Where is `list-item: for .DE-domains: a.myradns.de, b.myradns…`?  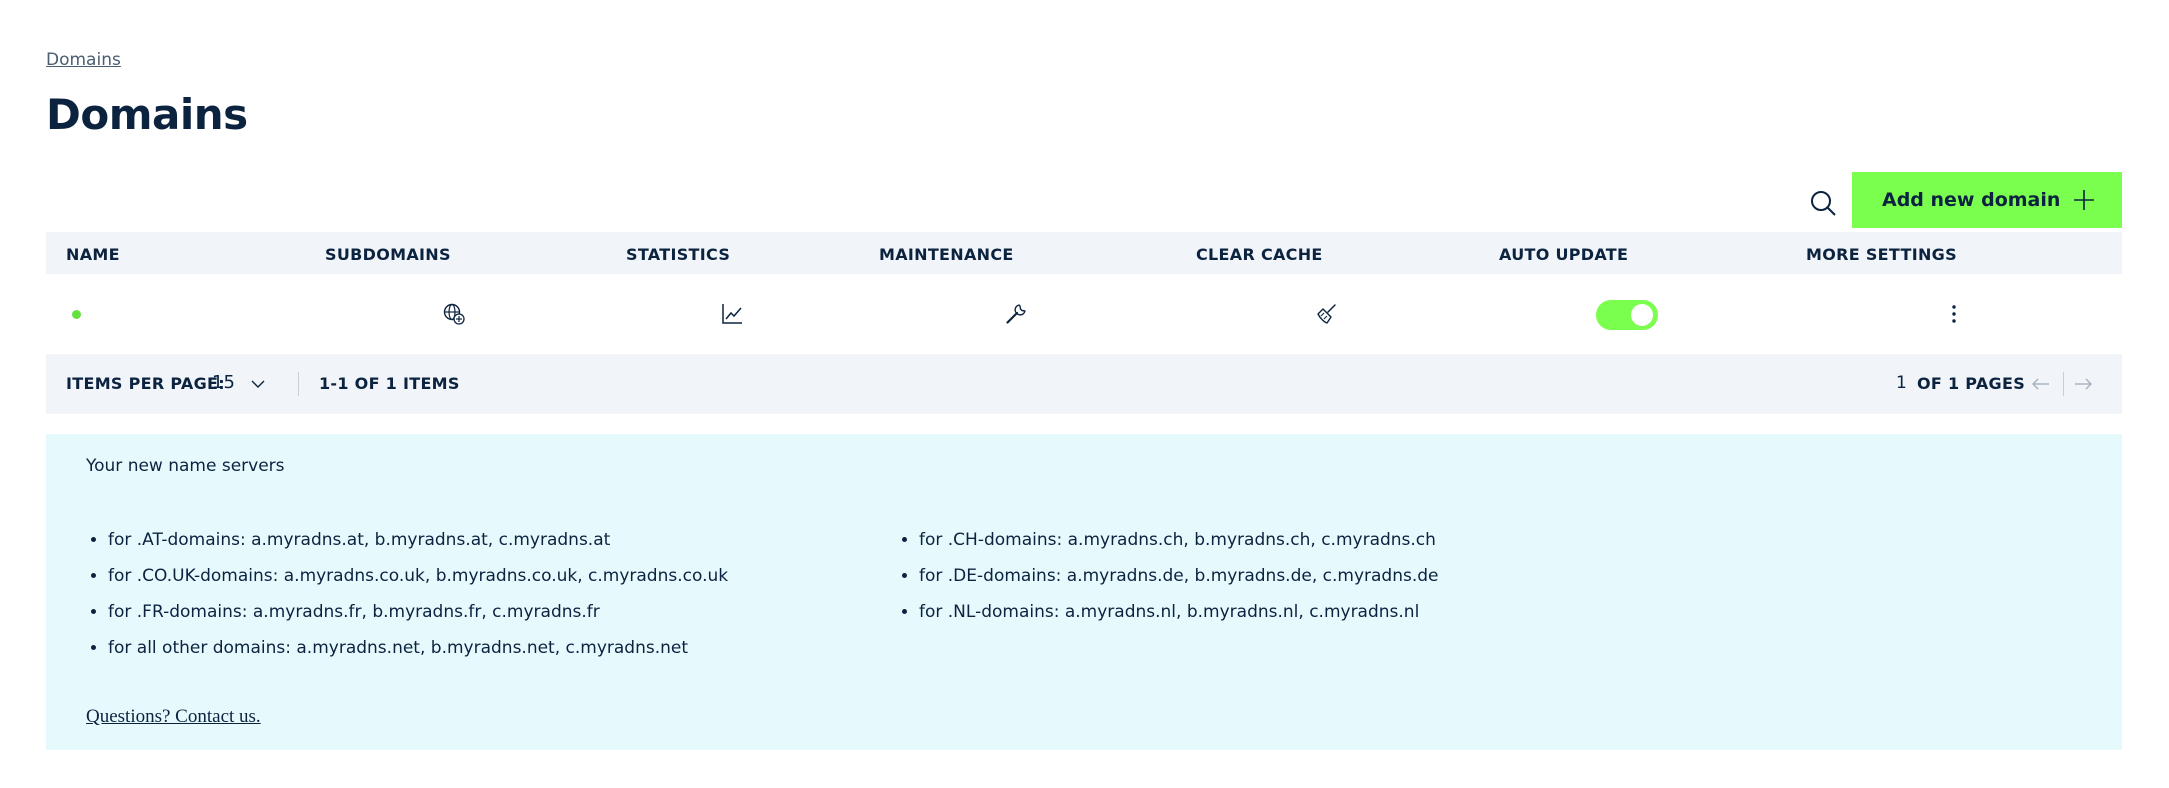
list-item: for .DE-domains: a.myradns.de, b.myradns… is located at coordinates (1179, 584).